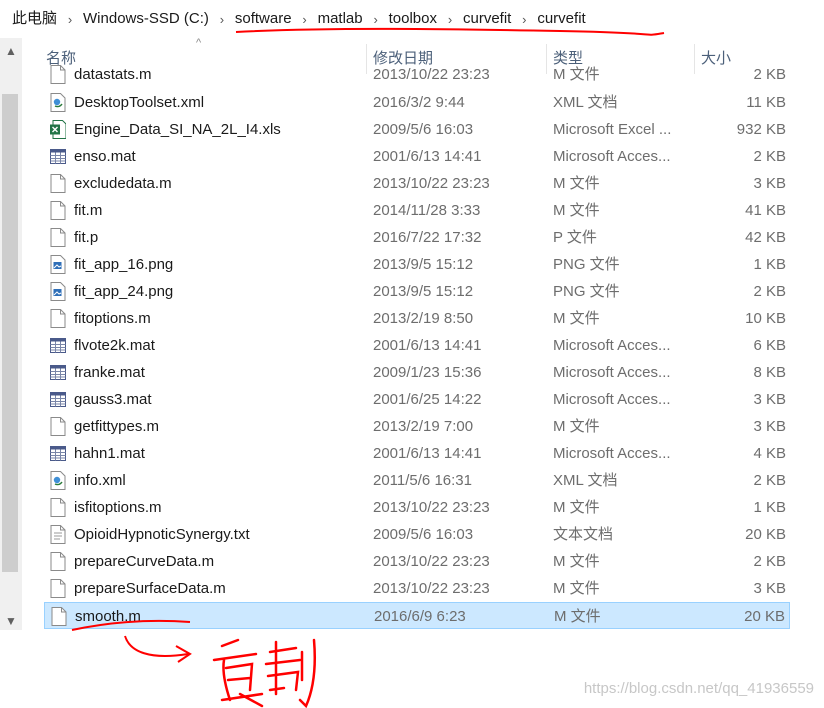 This screenshot has width=824, height=708. I want to click on breadcrumb-matlab: matlab, so click(340, 19).